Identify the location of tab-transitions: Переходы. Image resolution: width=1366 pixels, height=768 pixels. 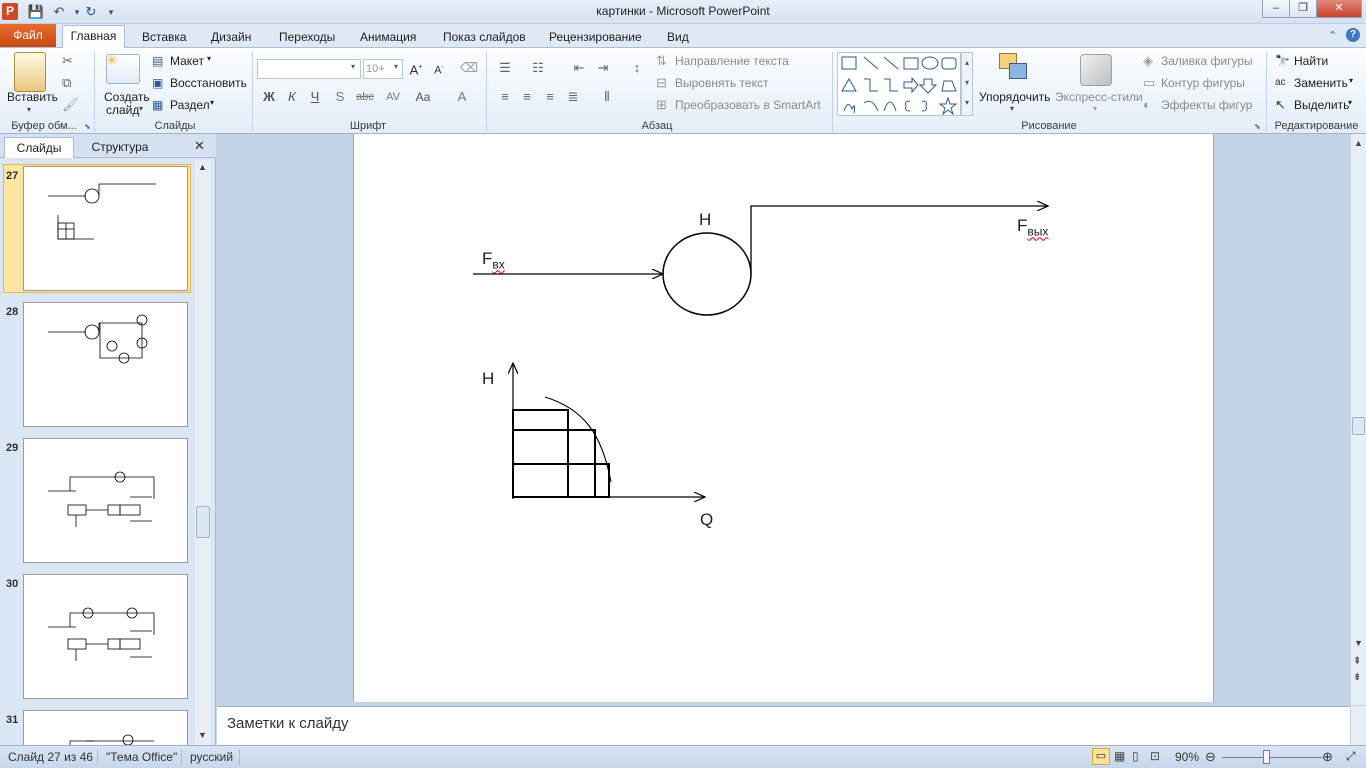
(307, 37).